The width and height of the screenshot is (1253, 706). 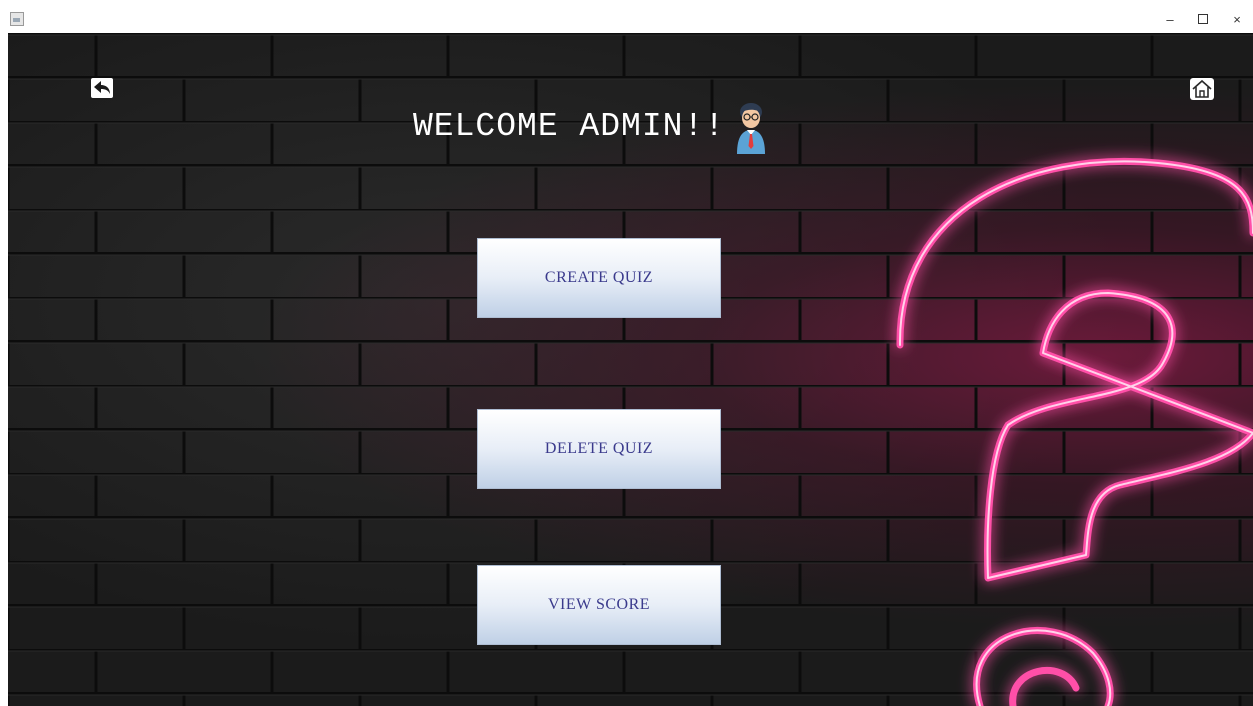 What do you see at coordinates (17, 19) in the screenshot?
I see `java-app-icon` at bounding box center [17, 19].